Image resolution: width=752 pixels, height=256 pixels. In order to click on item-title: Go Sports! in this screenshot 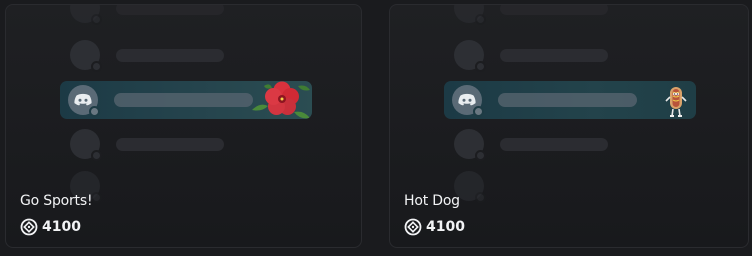, I will do `click(56, 201)`.